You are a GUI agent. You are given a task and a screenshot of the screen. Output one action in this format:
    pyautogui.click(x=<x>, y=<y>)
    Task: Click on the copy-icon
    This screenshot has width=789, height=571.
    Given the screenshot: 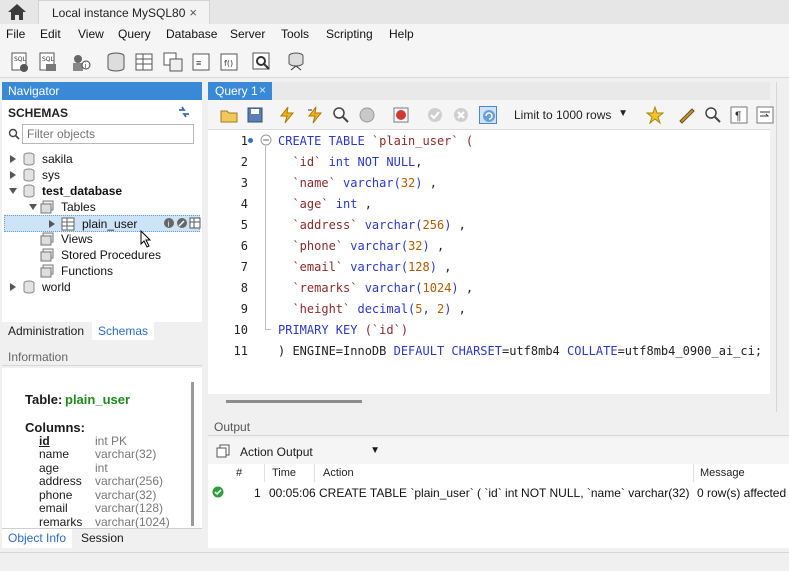 What is the action you would take?
    pyautogui.click(x=223, y=451)
    